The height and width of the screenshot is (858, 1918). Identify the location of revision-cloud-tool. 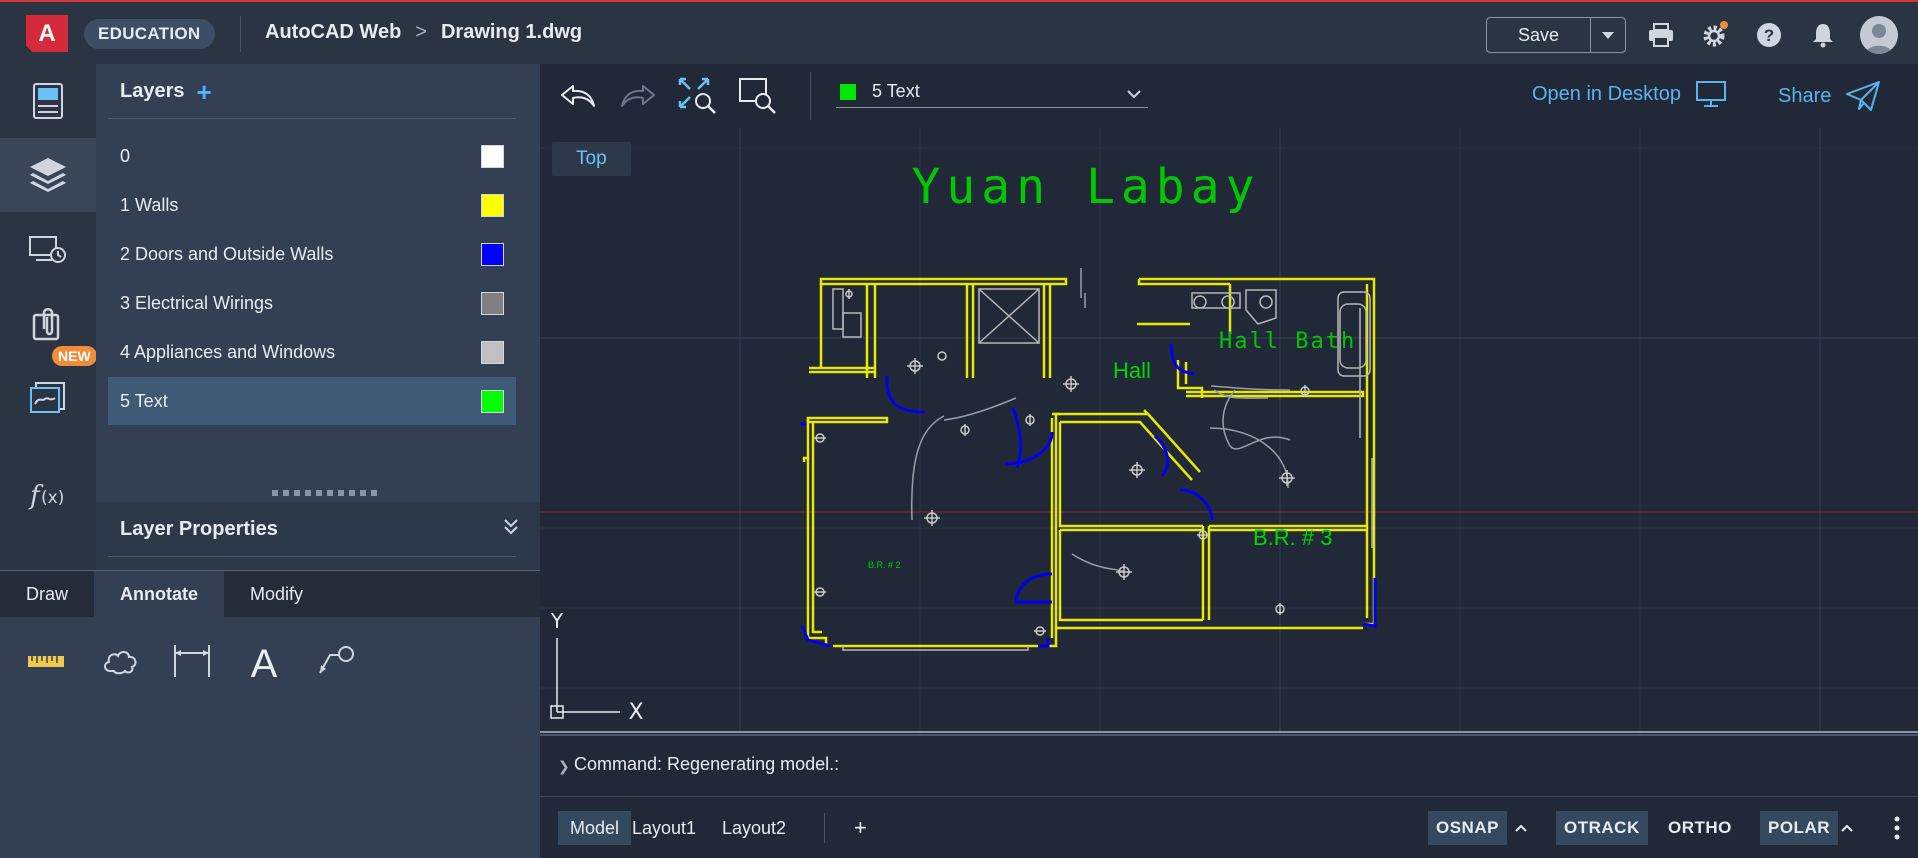
(120, 661).